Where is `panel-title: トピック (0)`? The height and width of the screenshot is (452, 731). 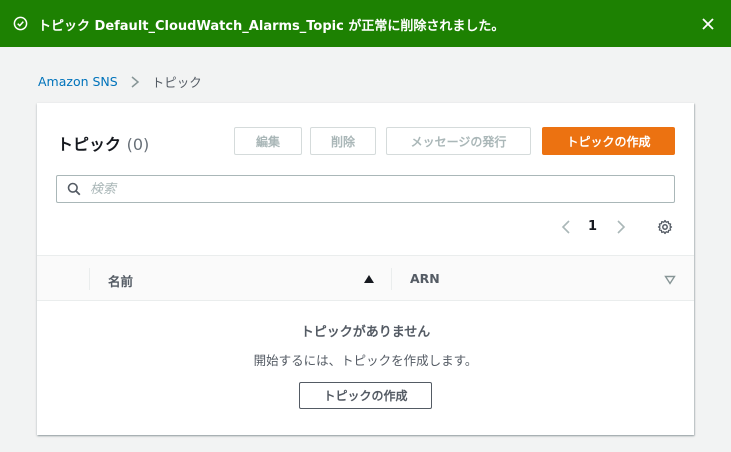
panel-title: トピック (0) is located at coordinates (103, 143).